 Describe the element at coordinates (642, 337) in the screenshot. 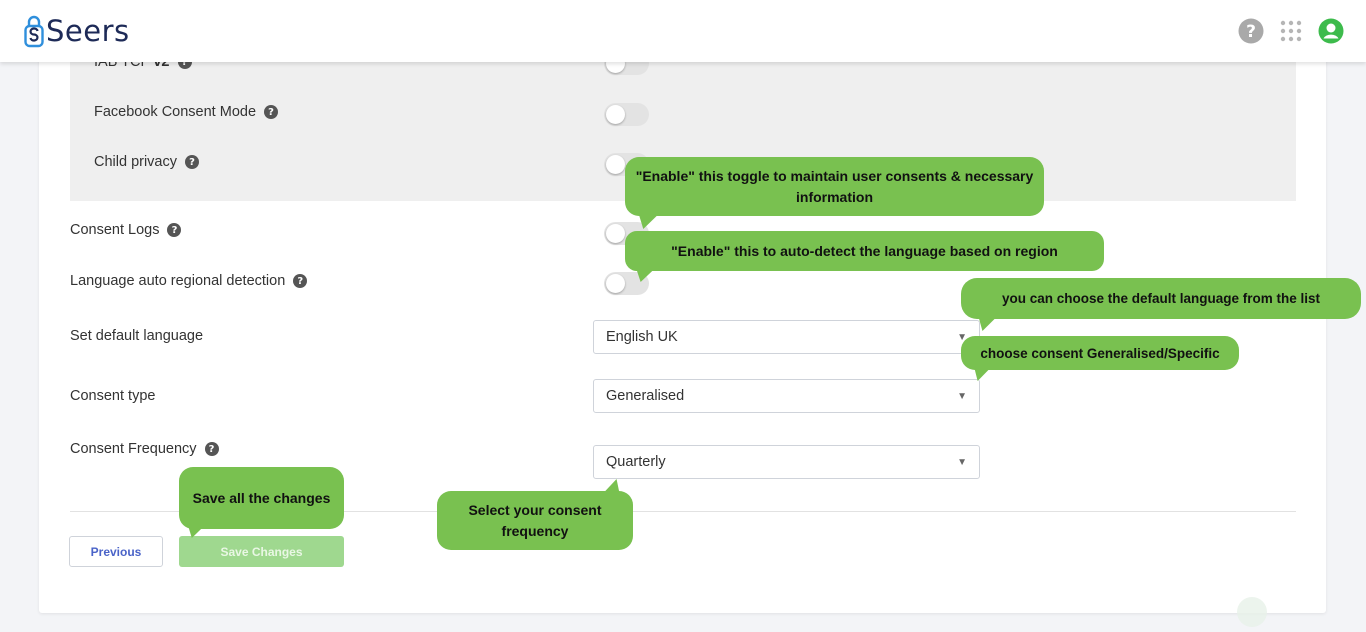

I see `default-language-value: English UK` at that location.